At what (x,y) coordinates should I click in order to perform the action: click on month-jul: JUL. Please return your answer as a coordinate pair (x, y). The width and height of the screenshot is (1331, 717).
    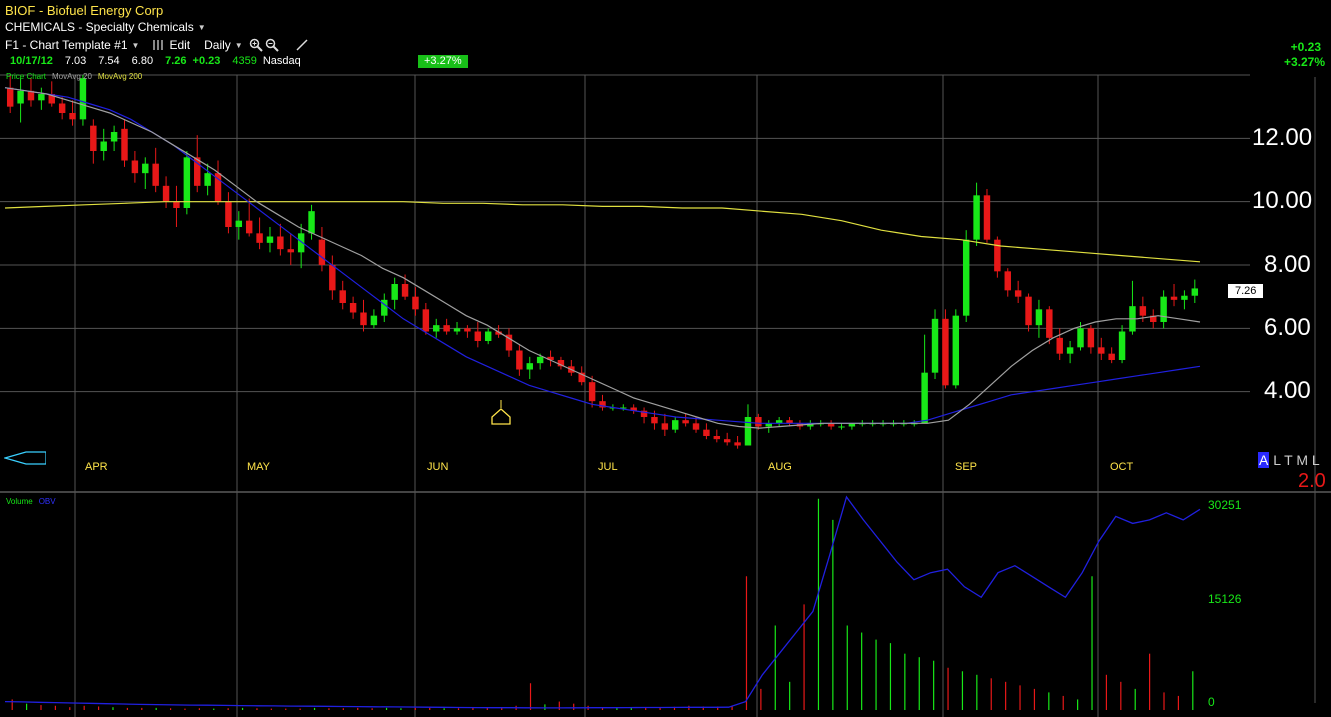
    Looking at the image, I should click on (608, 467).